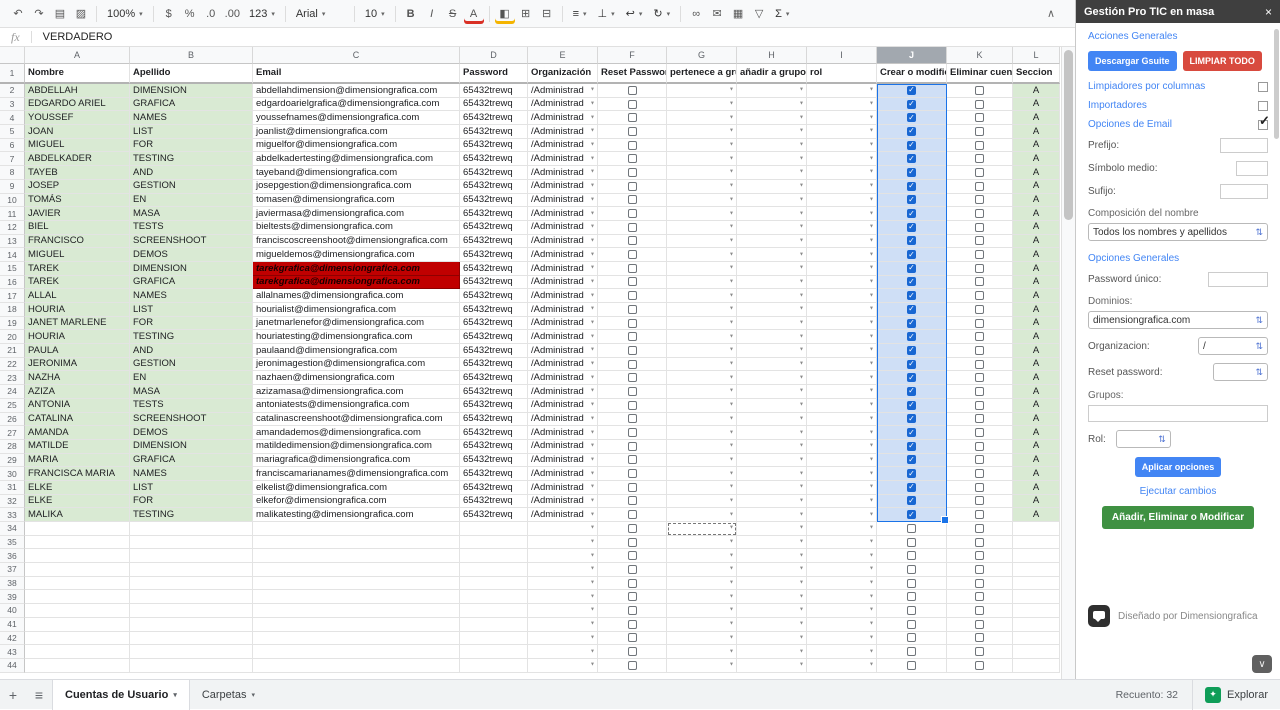 This screenshot has width=1280, height=710. I want to click on collapse-toolbar-icon: ∧, so click(1051, 14).